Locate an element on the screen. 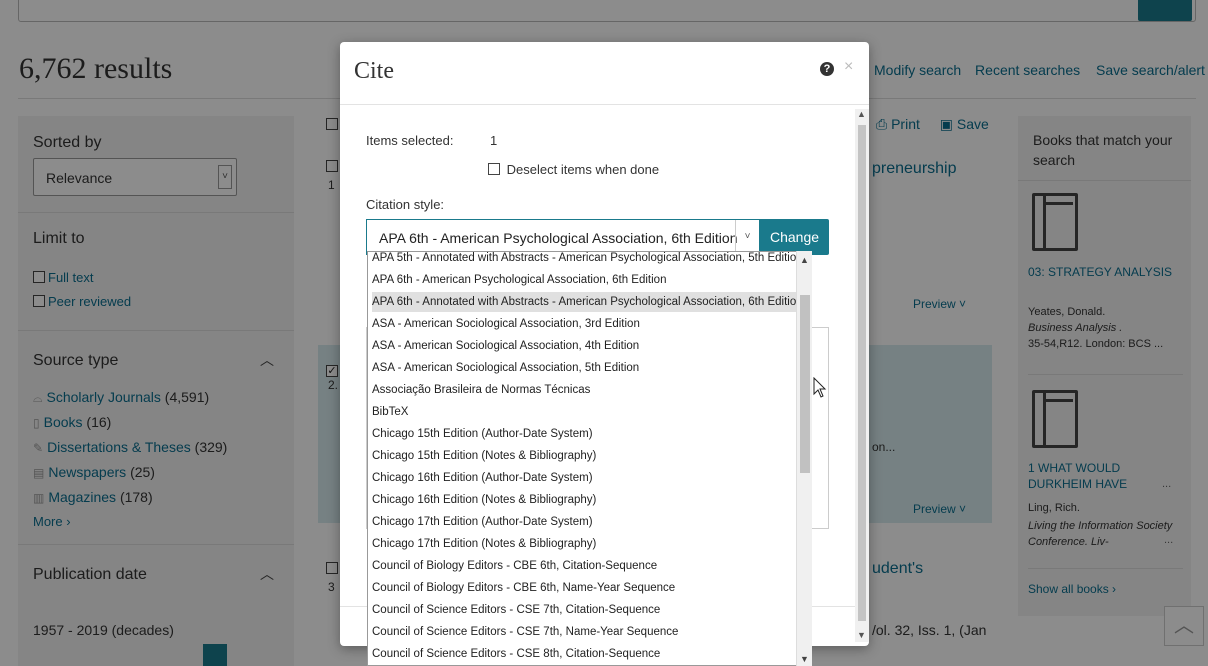 The image size is (1208, 666). help-icon: ? is located at coordinates (827, 69).